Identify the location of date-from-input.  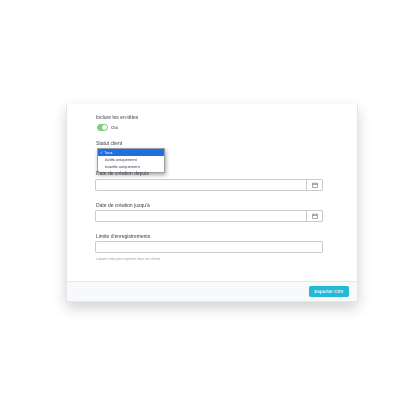
(209, 185).